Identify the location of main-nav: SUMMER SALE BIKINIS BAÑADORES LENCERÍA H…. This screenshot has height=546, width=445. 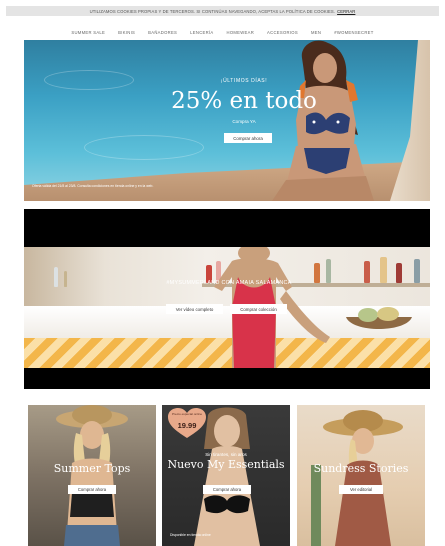
(222, 32).